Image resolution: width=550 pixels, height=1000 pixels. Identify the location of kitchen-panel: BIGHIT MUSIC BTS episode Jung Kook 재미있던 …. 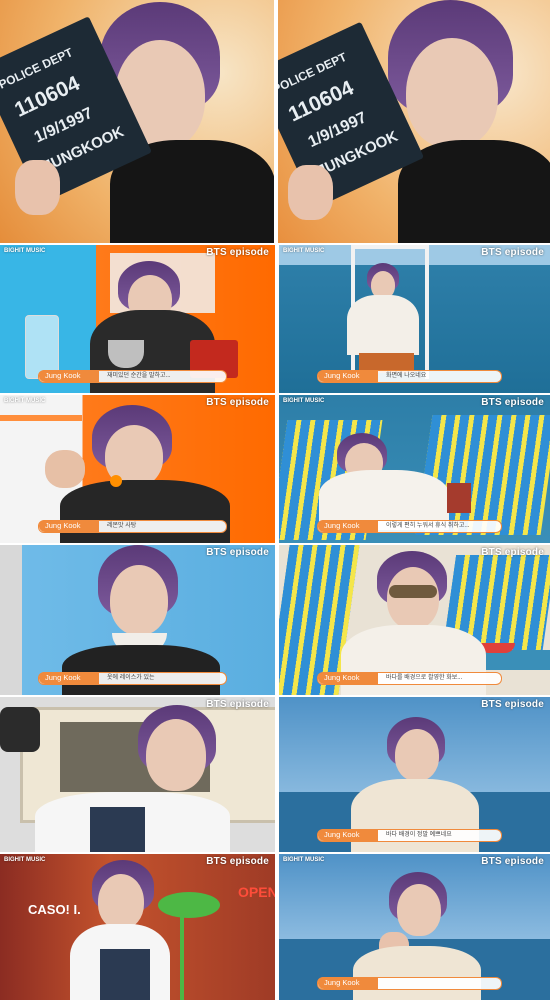
(137, 319).